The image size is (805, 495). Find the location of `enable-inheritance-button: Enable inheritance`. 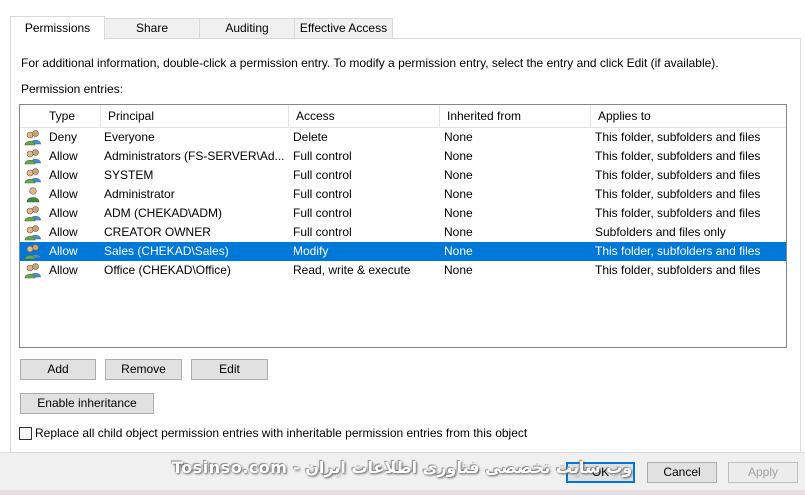

enable-inheritance-button: Enable inheritance is located at coordinates (87, 403).